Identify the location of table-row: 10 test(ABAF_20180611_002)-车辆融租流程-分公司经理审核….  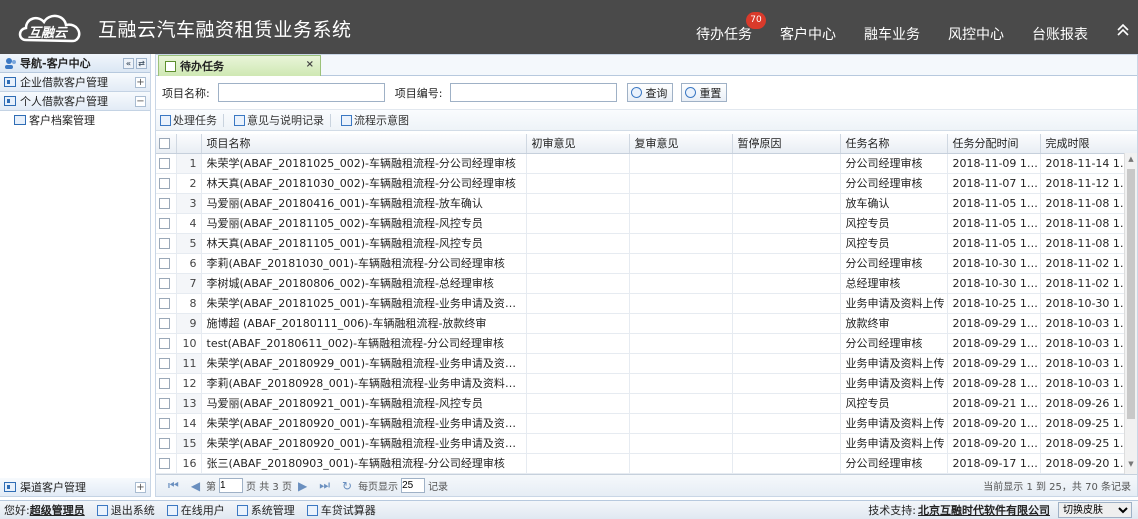
(646, 343).